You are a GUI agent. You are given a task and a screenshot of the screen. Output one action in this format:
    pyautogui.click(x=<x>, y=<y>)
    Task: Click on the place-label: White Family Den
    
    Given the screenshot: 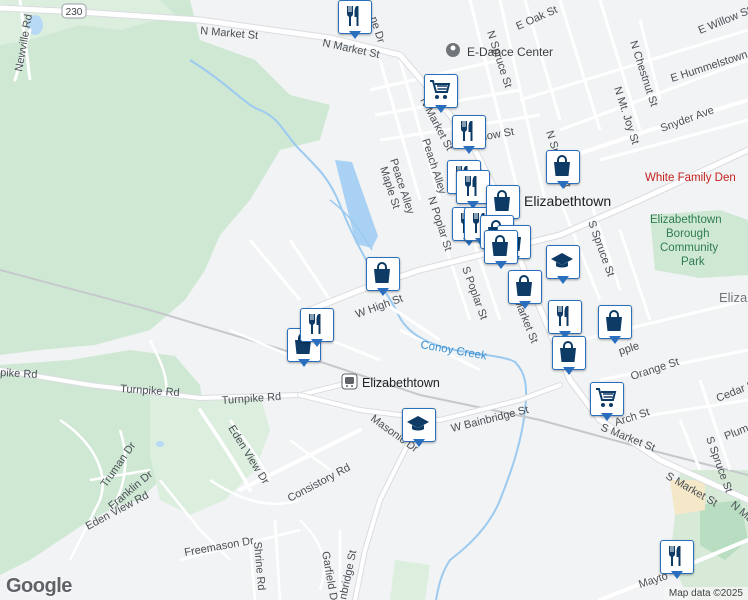 What is the action you would take?
    pyautogui.click(x=690, y=178)
    